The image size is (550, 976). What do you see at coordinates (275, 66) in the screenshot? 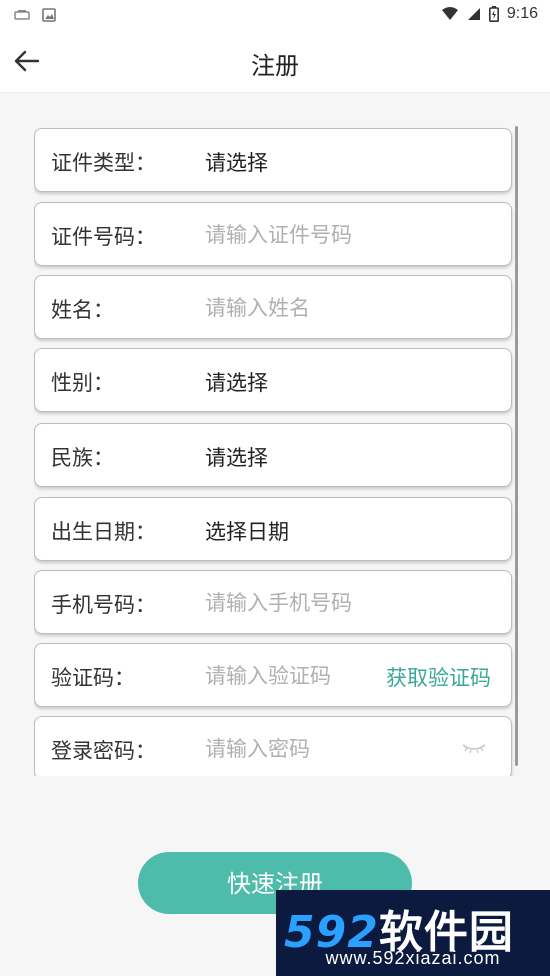
I see `page-title: 注册` at bounding box center [275, 66].